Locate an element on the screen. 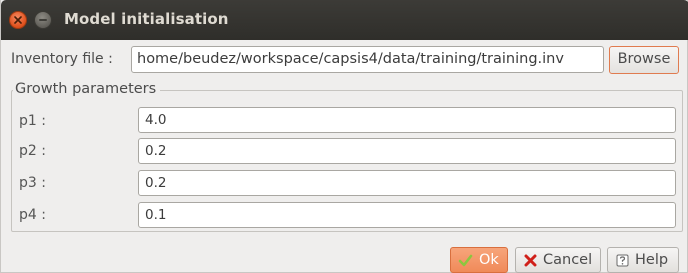 This screenshot has width=688, height=273. p3-label: p3 : is located at coordinates (32, 183).